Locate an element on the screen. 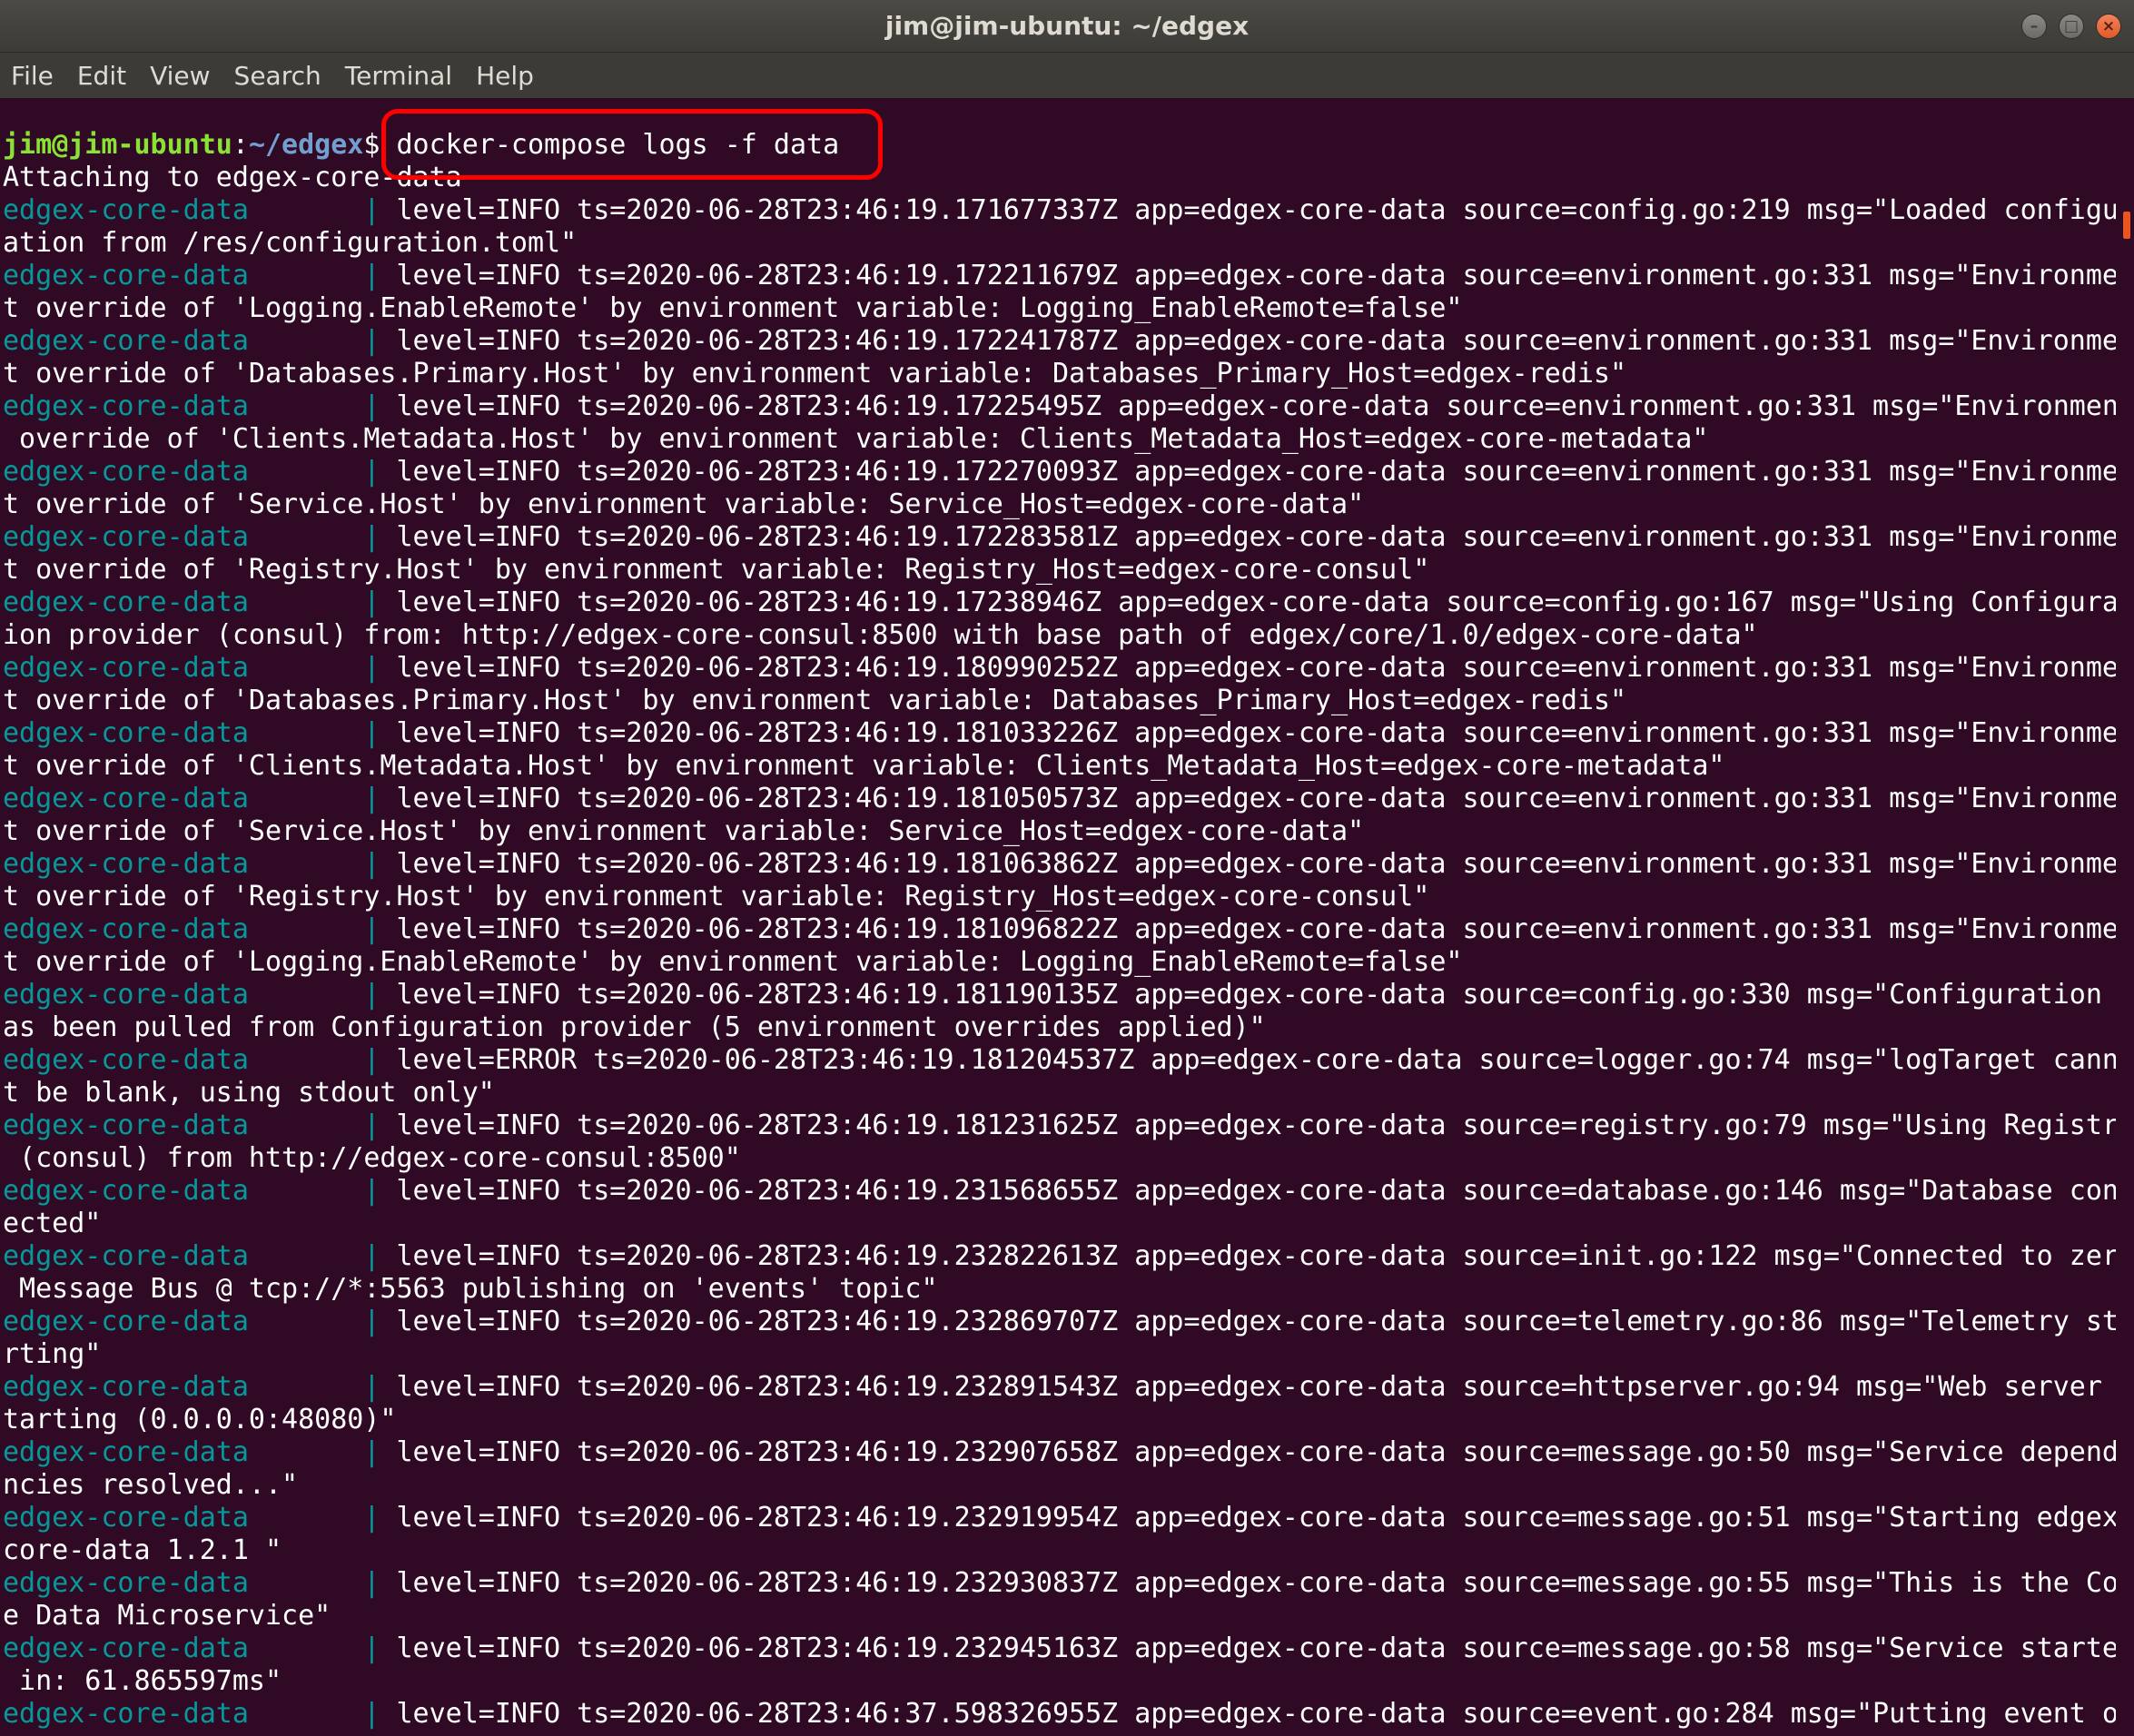 Image resolution: width=2134 pixels, height=1736 pixels. window-title: jim@jim-ubuntu: ~/edgex is located at coordinates (1067, 26).